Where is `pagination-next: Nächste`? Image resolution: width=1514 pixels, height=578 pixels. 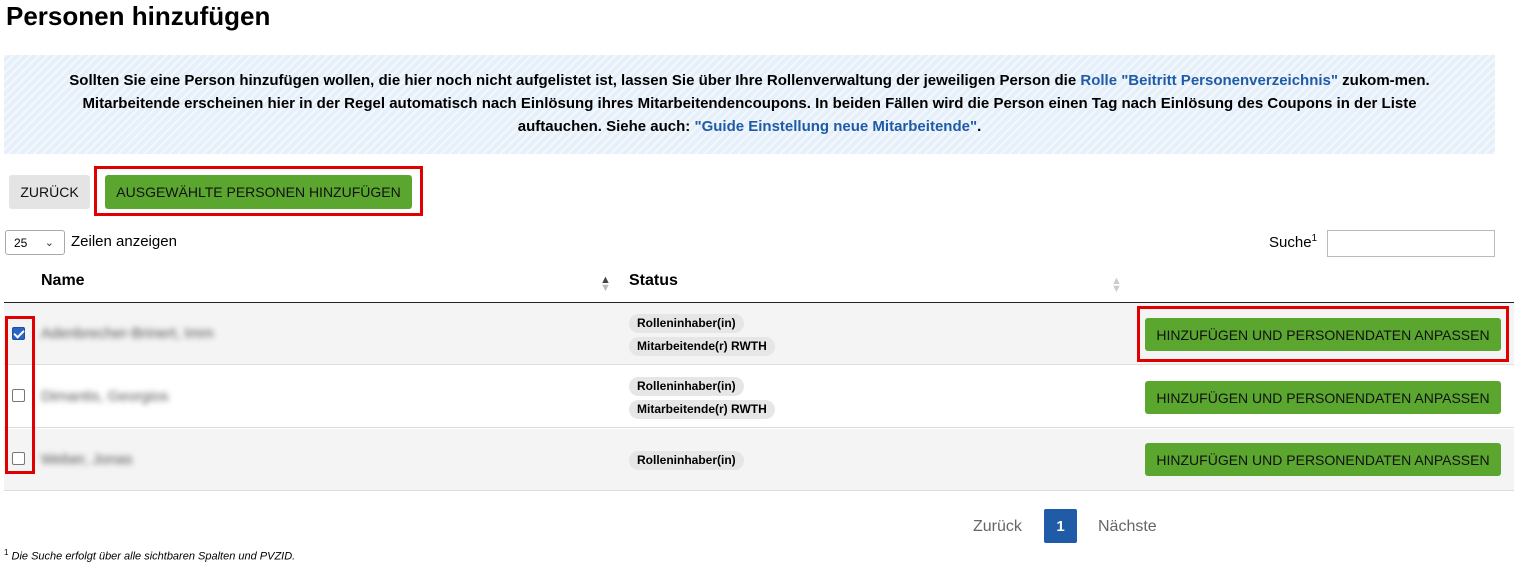 pagination-next: Nächste is located at coordinates (1127, 526).